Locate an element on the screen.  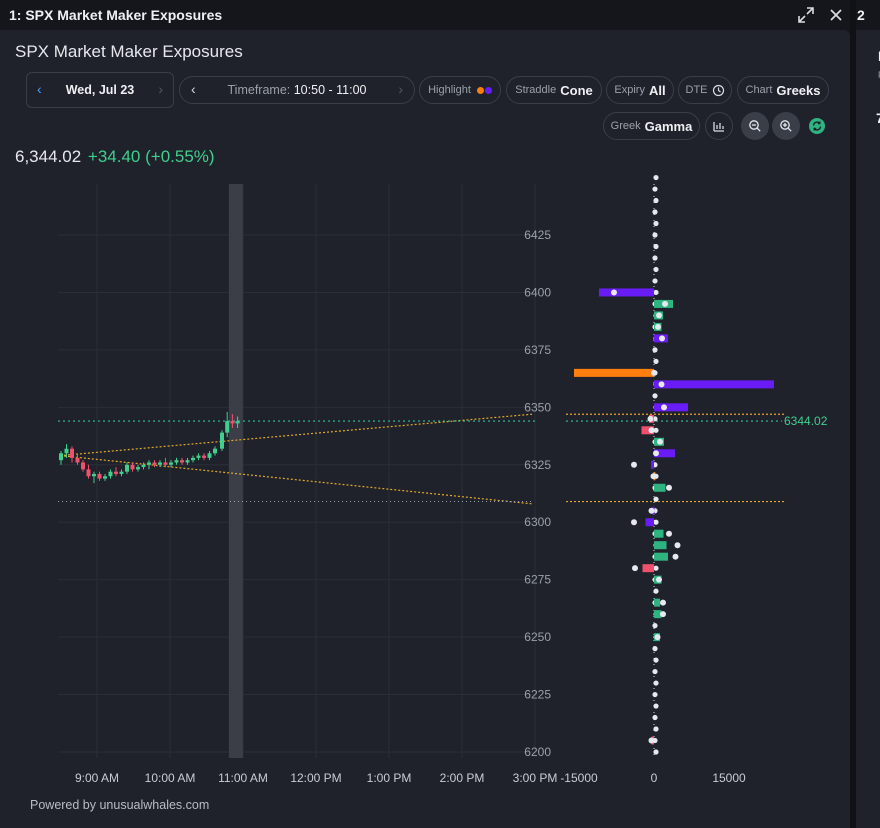
y-tick-label: 6350 is located at coordinates (537, 407).